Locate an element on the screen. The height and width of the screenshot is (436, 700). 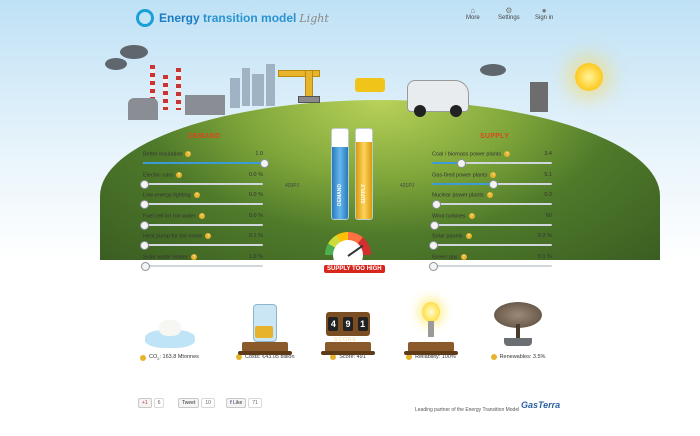
slider-label-text: Gas-fired power plants is located at coordinates (460, 174).